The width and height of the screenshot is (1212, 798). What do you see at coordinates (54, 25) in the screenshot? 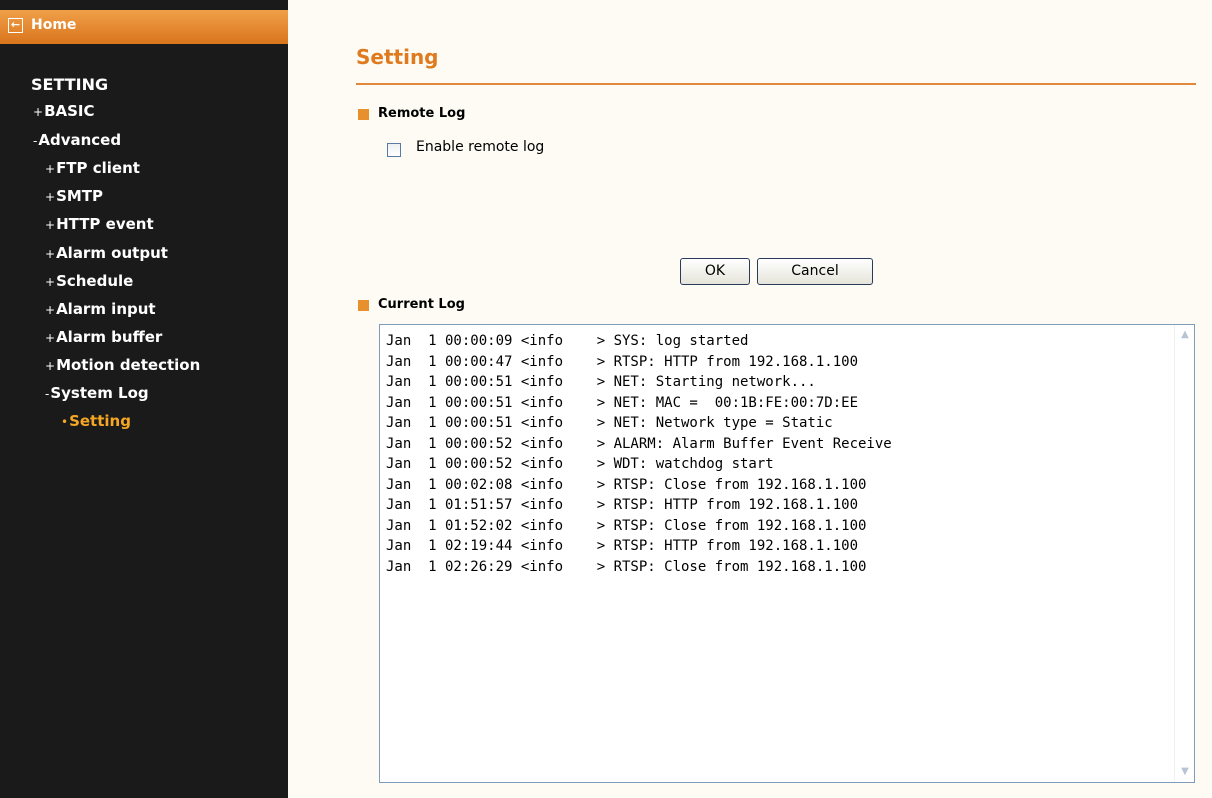
I see `home-label: Home` at bounding box center [54, 25].